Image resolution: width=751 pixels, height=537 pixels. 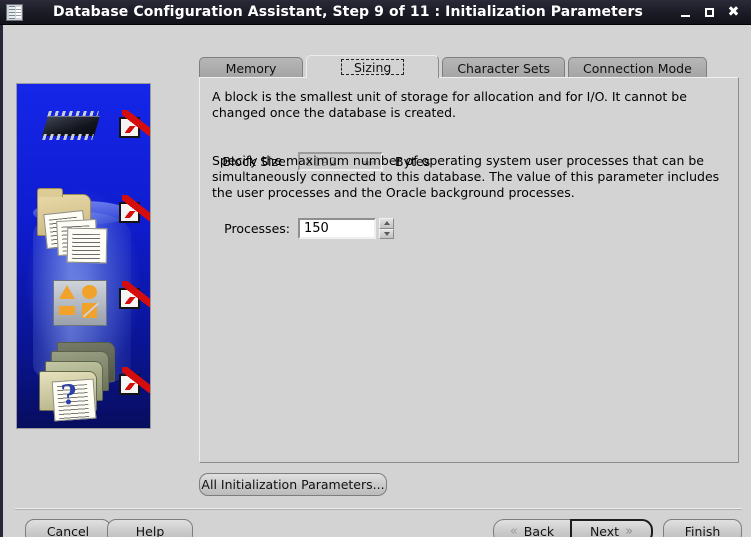 What do you see at coordinates (337, 228) in the screenshot?
I see `processes-input: 150` at bounding box center [337, 228].